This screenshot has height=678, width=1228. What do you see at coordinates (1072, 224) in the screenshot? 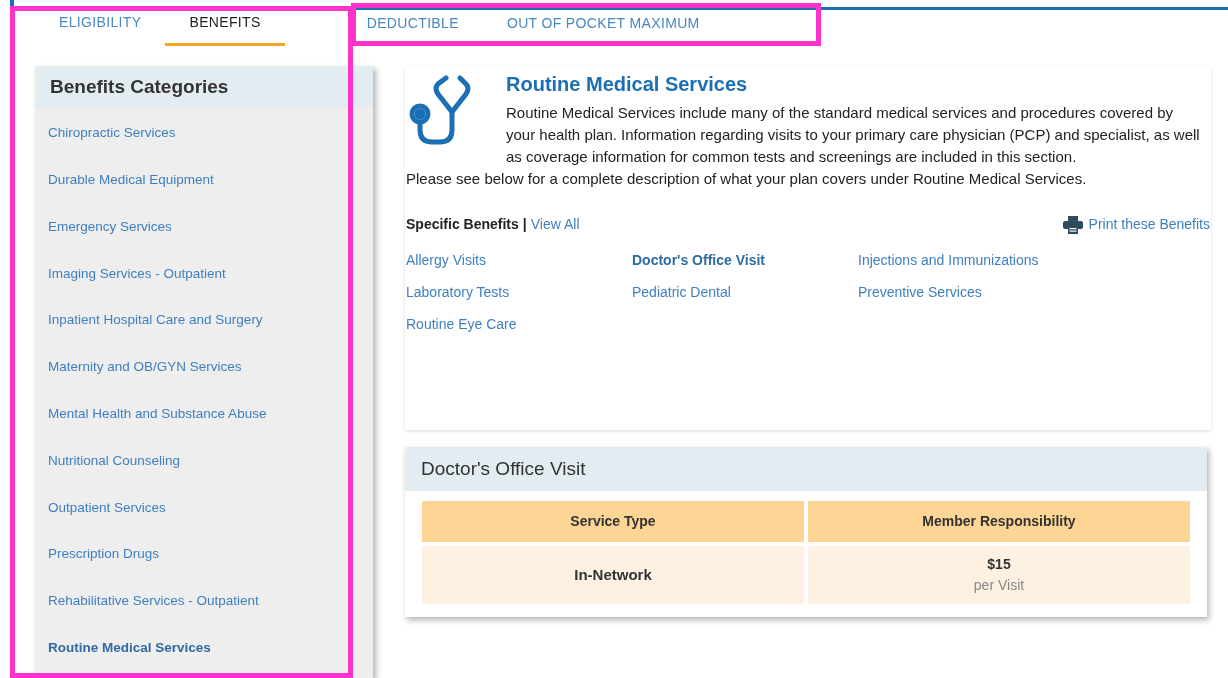
I see `printer-icon` at bounding box center [1072, 224].